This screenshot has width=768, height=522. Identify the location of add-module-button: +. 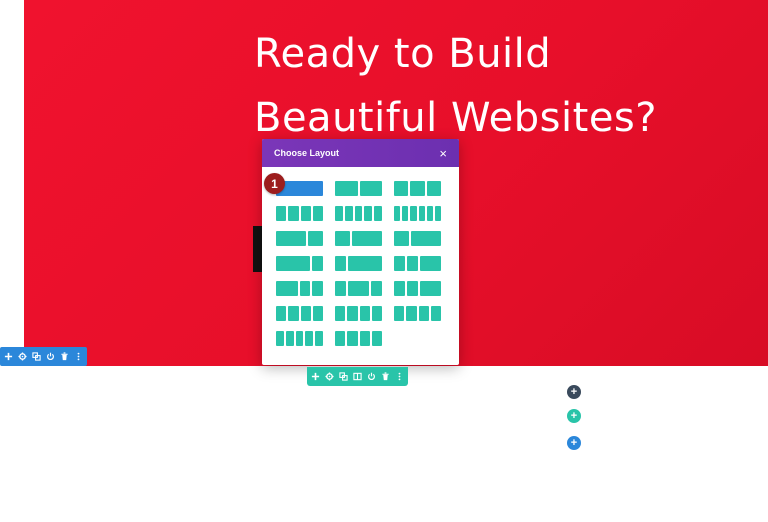
(574, 443).